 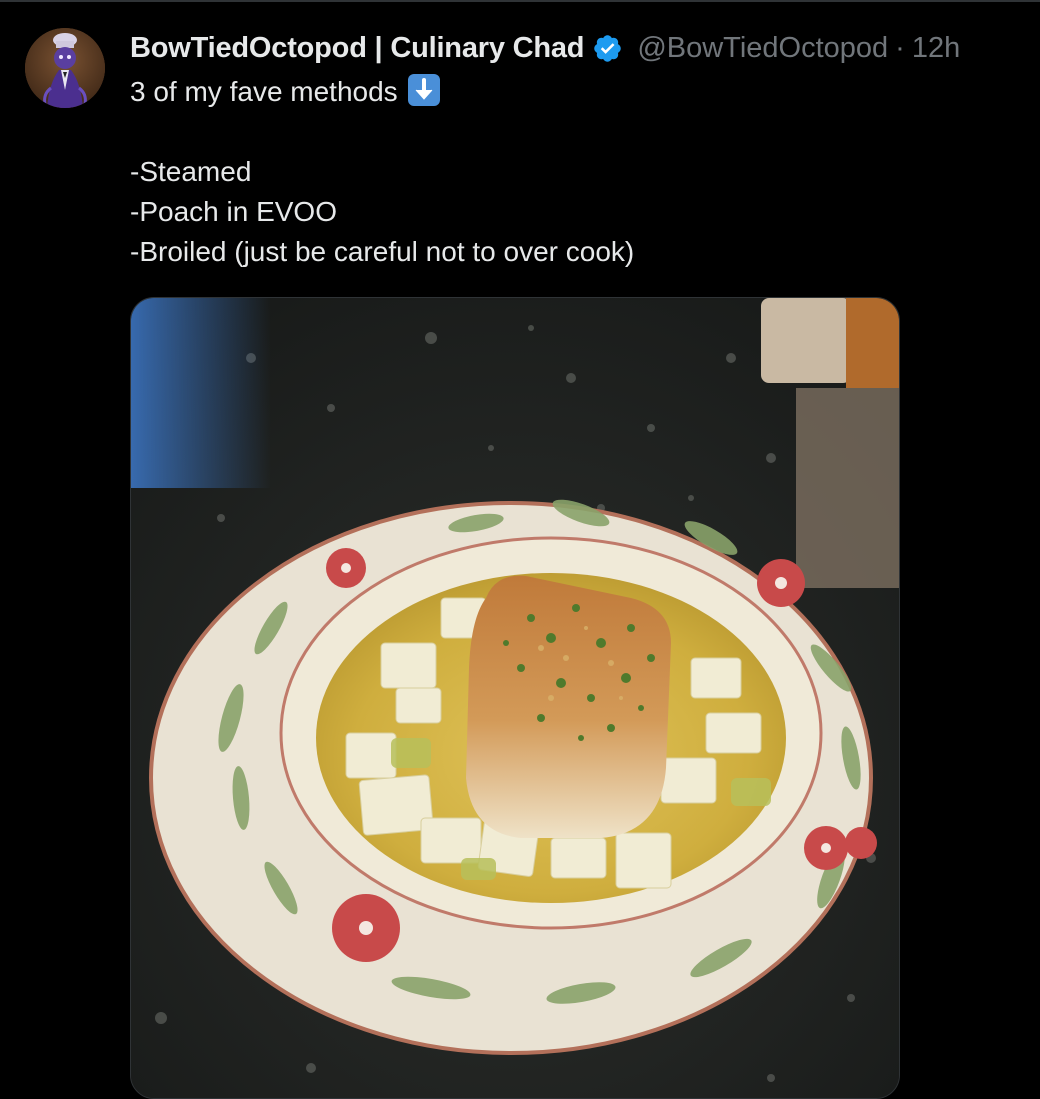 I want to click on text-line-3: -Poach in EVOO, so click(x=233, y=211).